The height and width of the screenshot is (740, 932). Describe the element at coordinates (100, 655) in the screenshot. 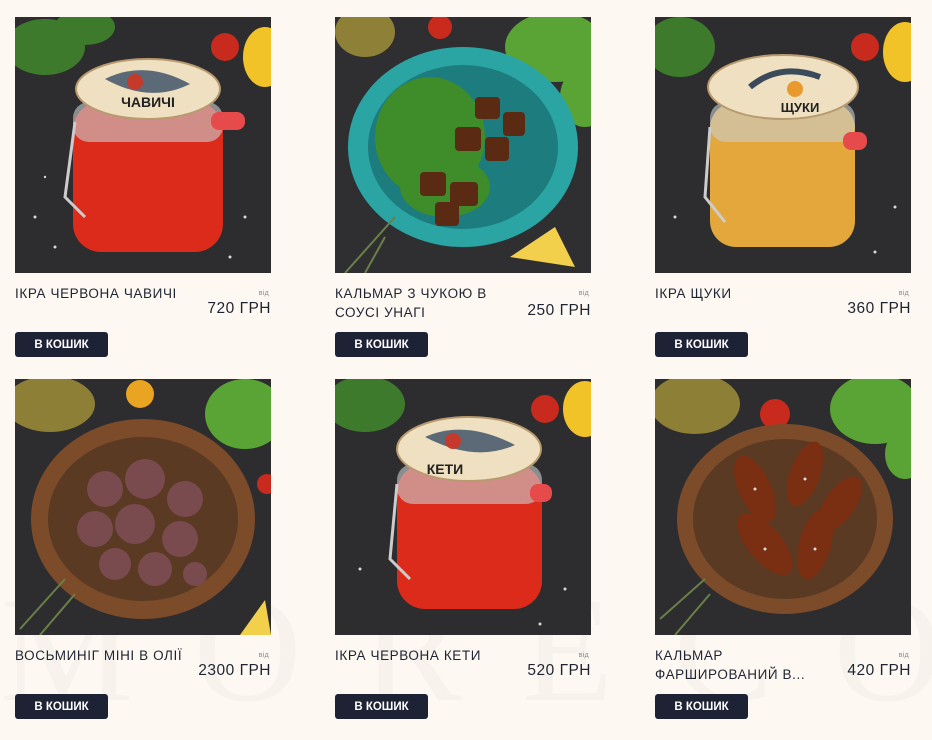

I see `product-title: ВОСЬМИНІГ МІНІ В ОЛІЇ` at that location.